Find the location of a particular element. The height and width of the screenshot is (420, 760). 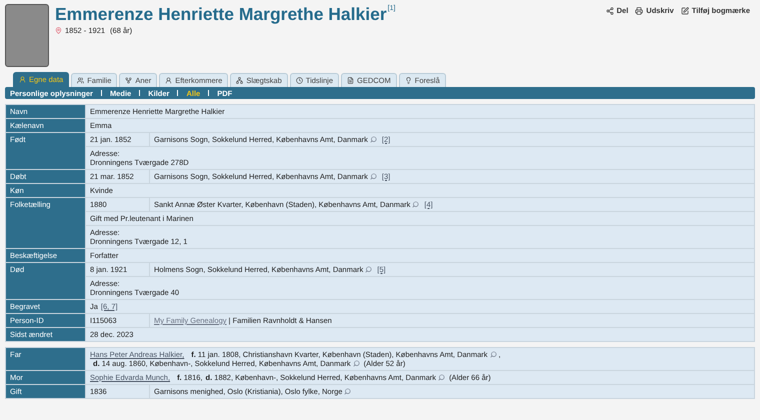

tree-icon is located at coordinates (128, 80).